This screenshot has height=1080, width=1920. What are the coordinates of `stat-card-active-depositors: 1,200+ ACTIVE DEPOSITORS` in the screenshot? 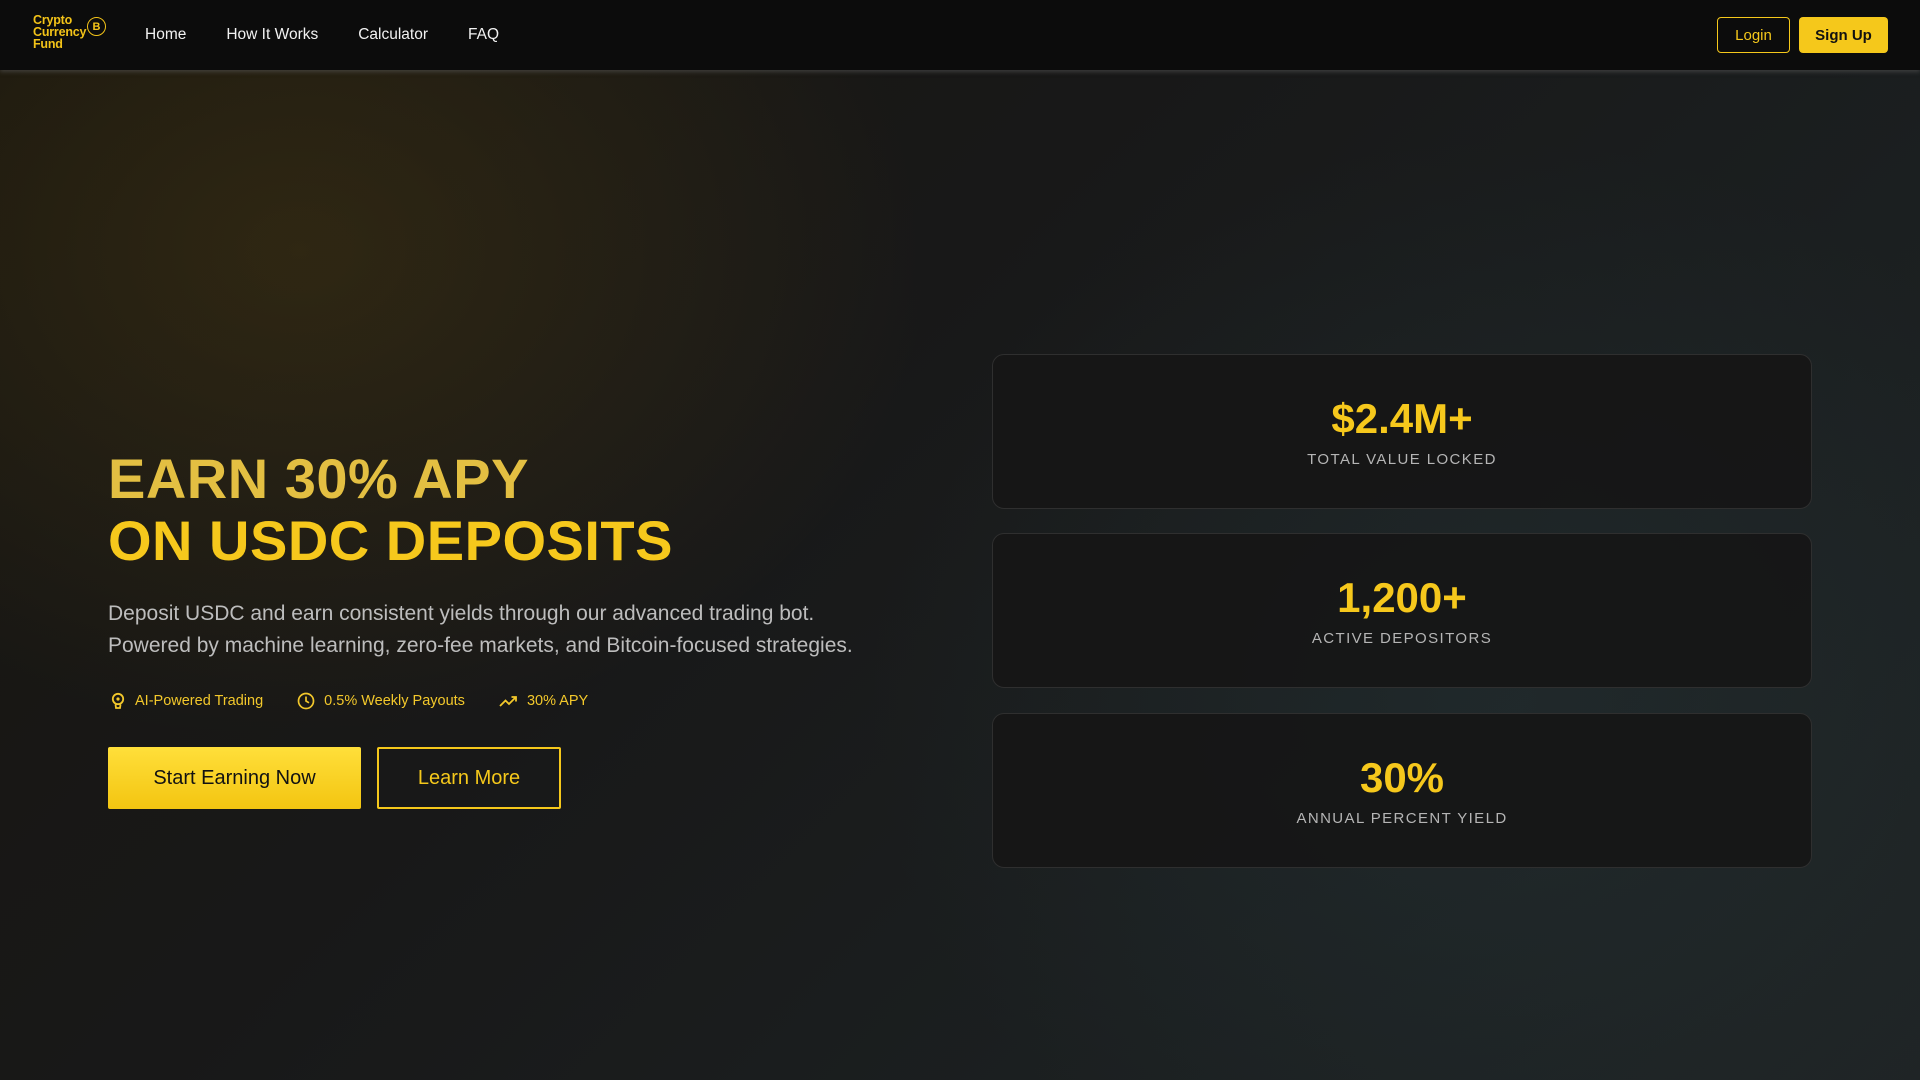 It's located at (1402, 610).